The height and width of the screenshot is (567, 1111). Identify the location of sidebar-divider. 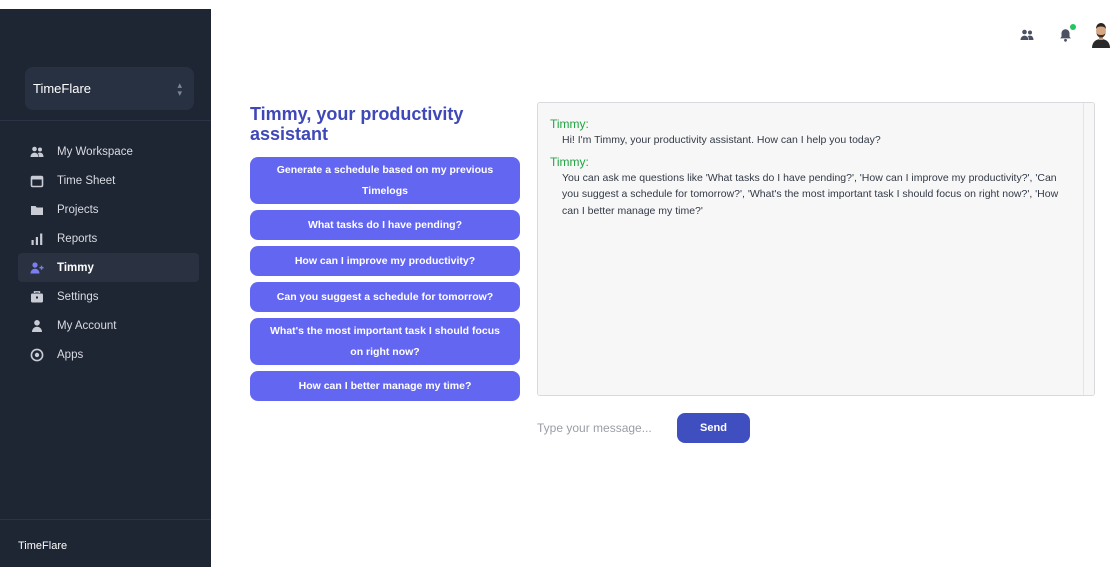
(105, 120).